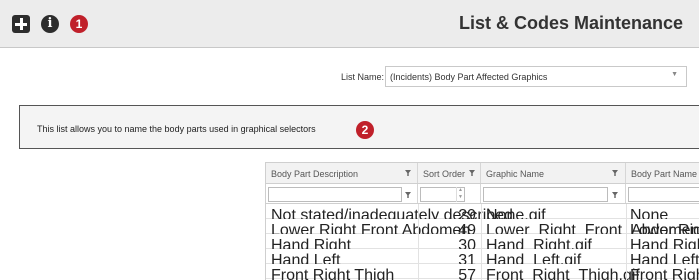 The image size is (699, 280). What do you see at coordinates (553, 173) in the screenshot?
I see `column-header-graphic-name: Graphic Name` at bounding box center [553, 173].